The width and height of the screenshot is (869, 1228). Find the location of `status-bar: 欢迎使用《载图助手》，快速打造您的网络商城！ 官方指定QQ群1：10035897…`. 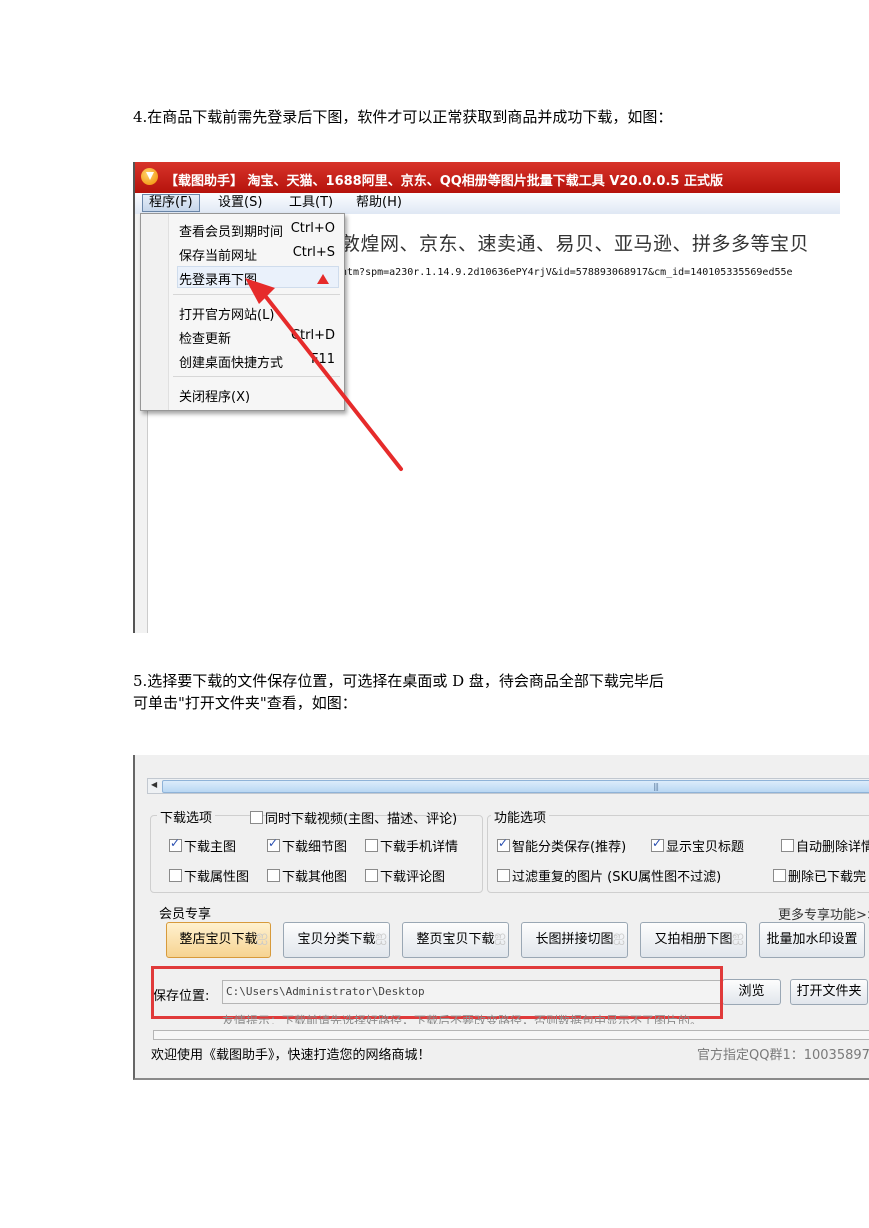

status-bar: 欢迎使用《载图助手》，快速打造您的网络商城！ 官方指定QQ群1：10035897… is located at coordinates (502, 1052).